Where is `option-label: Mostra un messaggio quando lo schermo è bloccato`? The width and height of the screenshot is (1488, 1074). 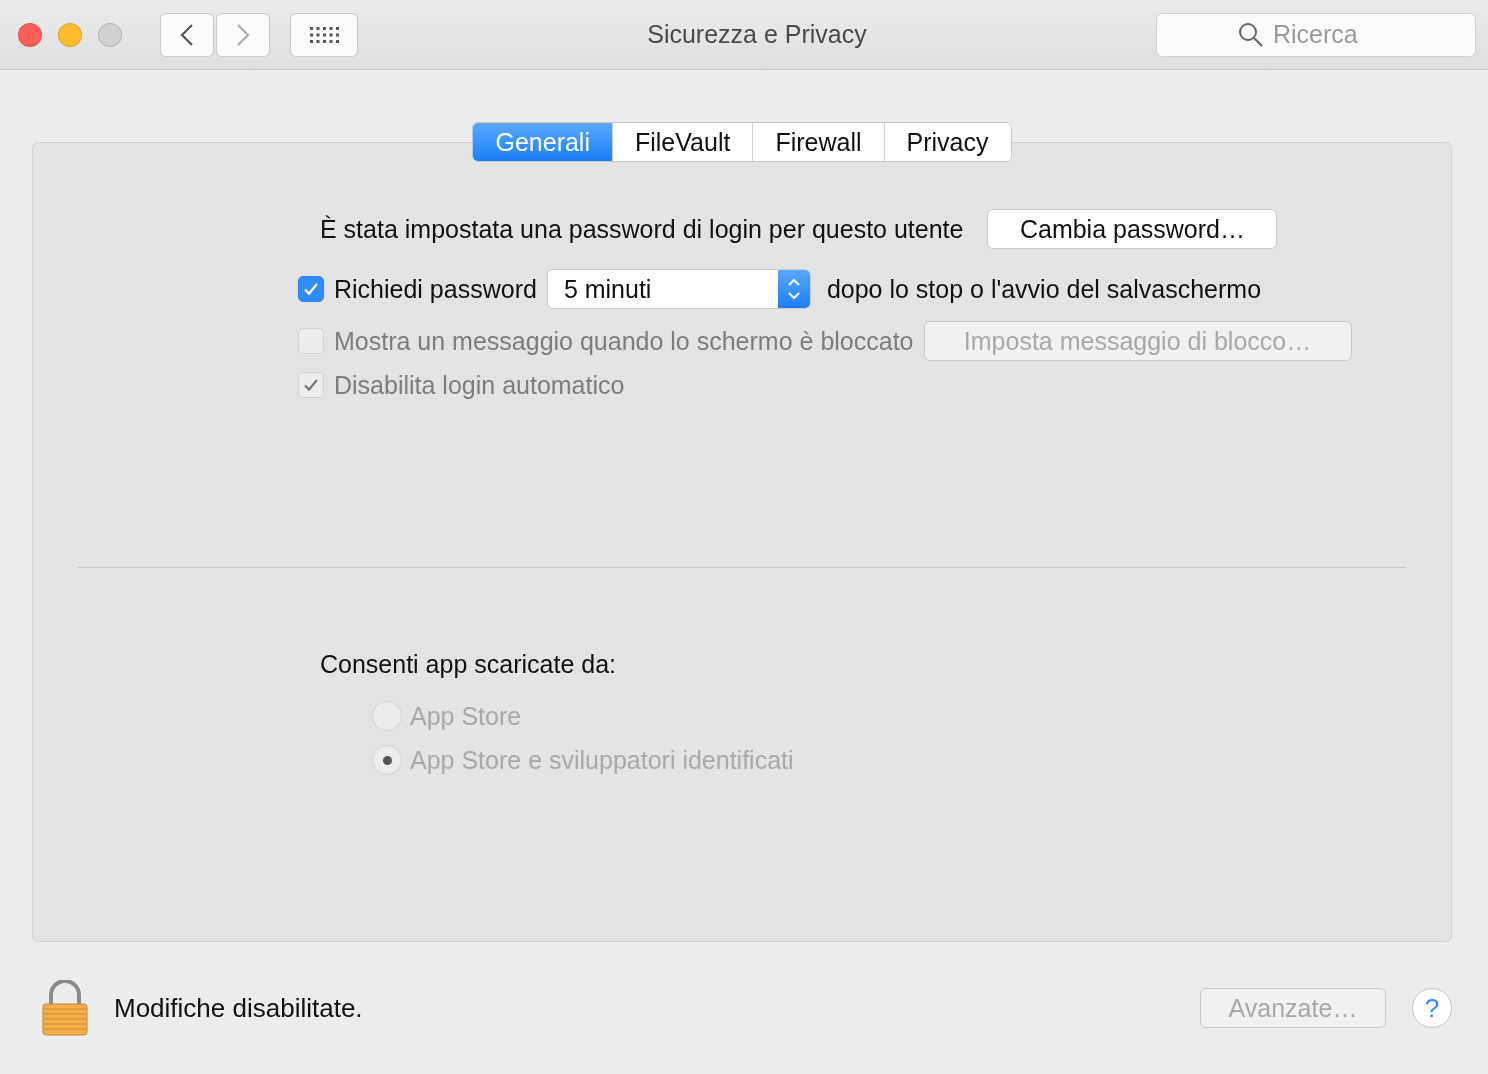
option-label: Mostra un messaggio quando lo schermo è bloccato is located at coordinates (624, 341).